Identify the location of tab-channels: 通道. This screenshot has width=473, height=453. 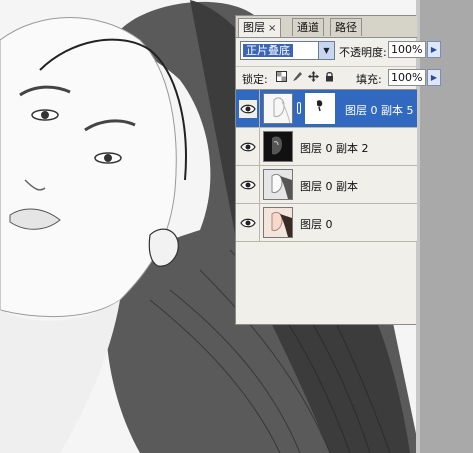
(308, 27).